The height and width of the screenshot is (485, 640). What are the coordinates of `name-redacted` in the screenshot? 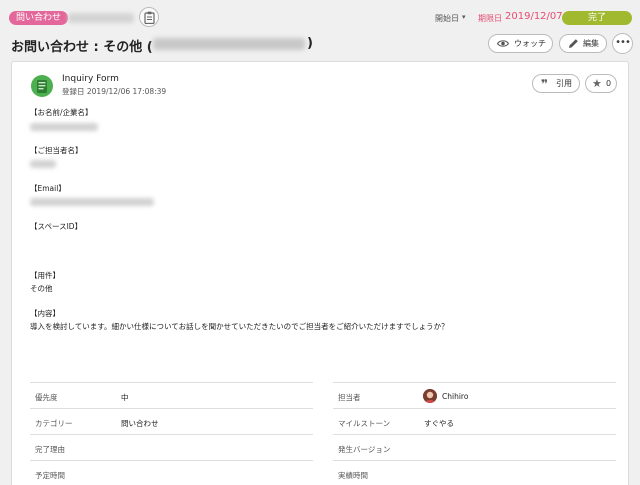 It's located at (64, 127).